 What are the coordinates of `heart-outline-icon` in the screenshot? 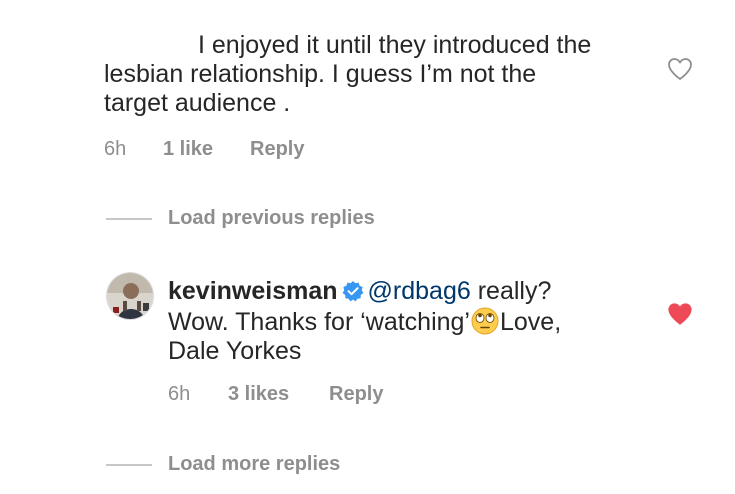 It's located at (680, 69).